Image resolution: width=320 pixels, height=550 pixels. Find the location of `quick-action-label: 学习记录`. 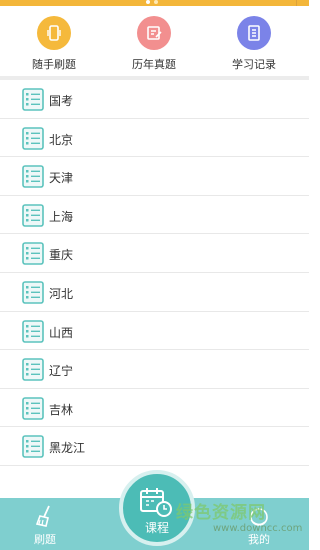

quick-action-label: 学习记录 is located at coordinates (254, 64).